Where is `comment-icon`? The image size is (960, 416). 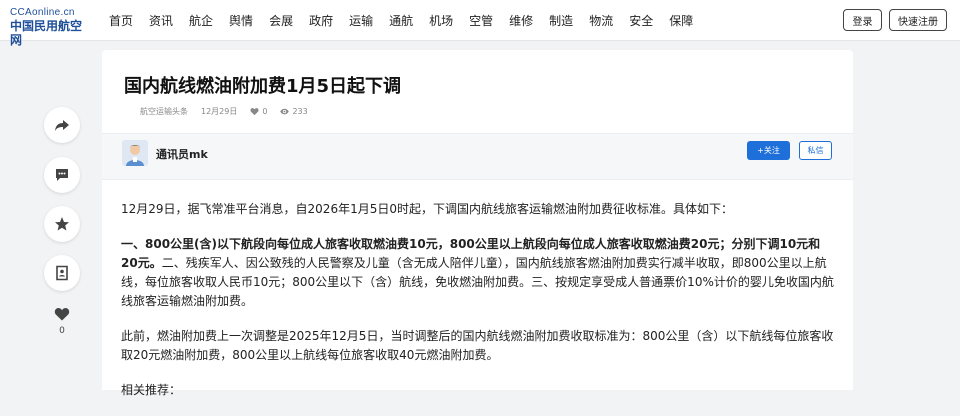 comment-icon is located at coordinates (62, 175).